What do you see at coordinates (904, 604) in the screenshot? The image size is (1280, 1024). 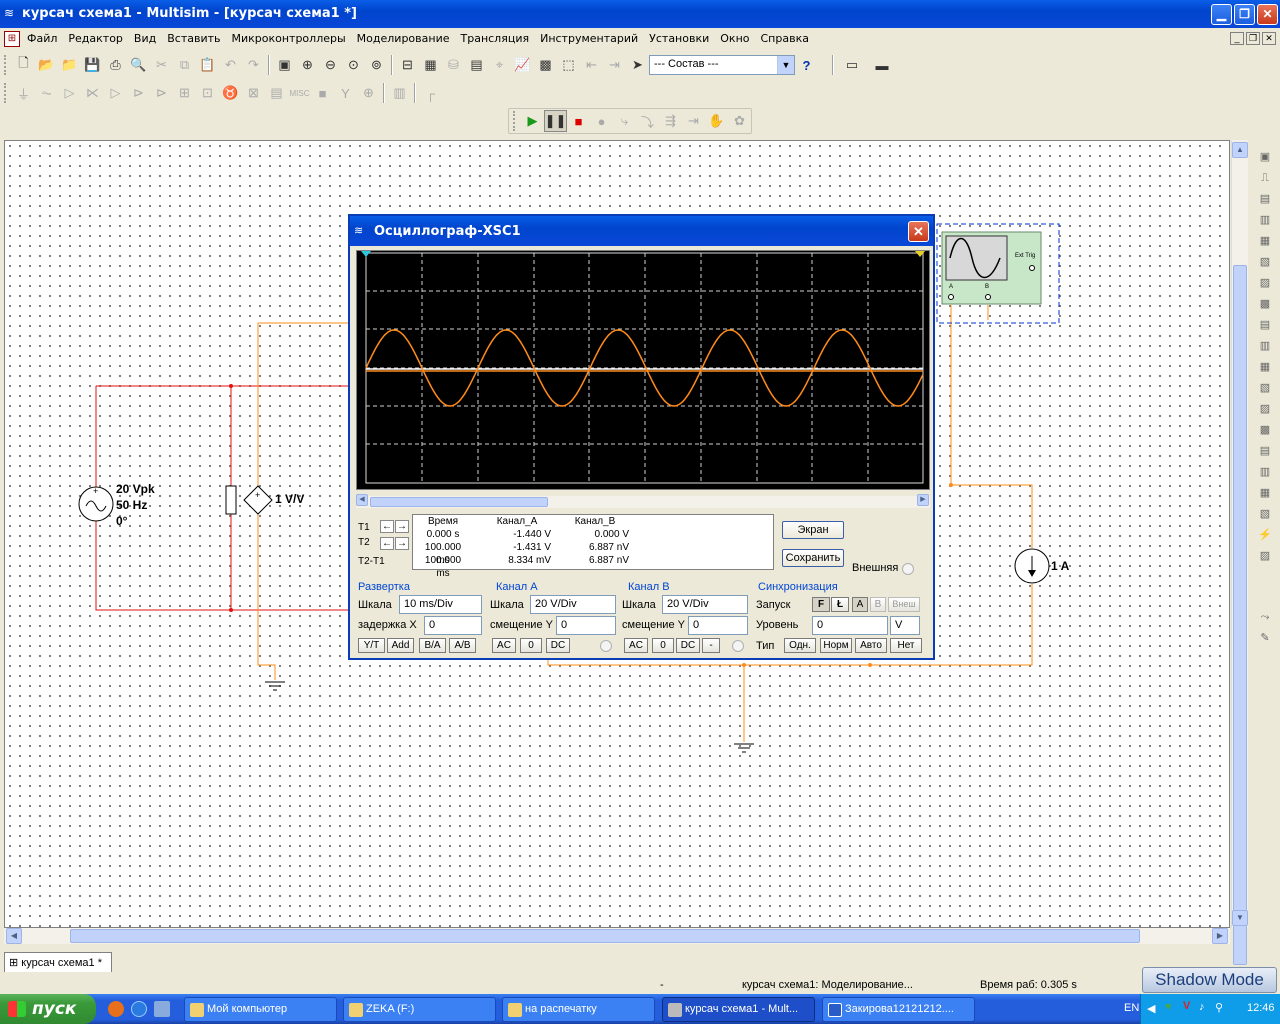 I see `trigger-source-ext-button: Внеш` at bounding box center [904, 604].